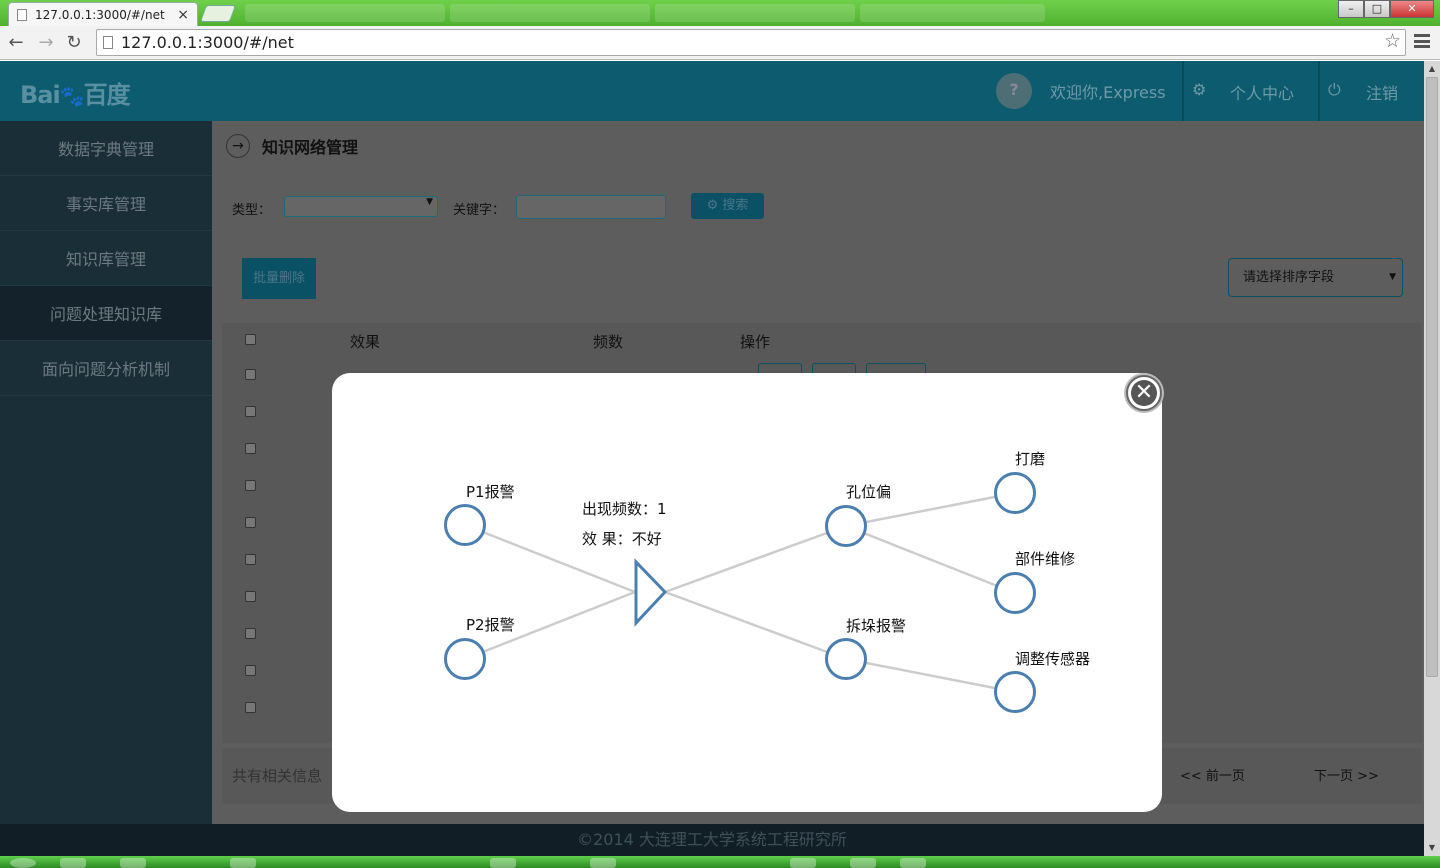 The image size is (1440, 868). What do you see at coordinates (238, 146) in the screenshot?
I see `arrow-right-icon: →` at bounding box center [238, 146].